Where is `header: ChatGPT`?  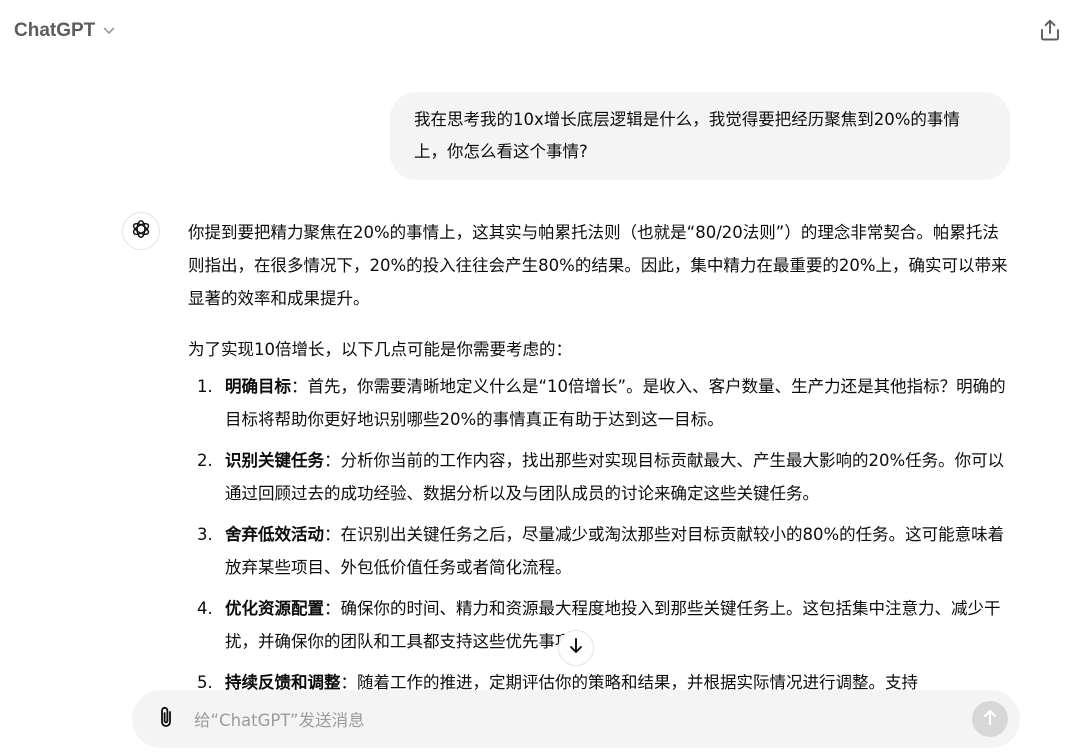 header: ChatGPT is located at coordinates (540, 32).